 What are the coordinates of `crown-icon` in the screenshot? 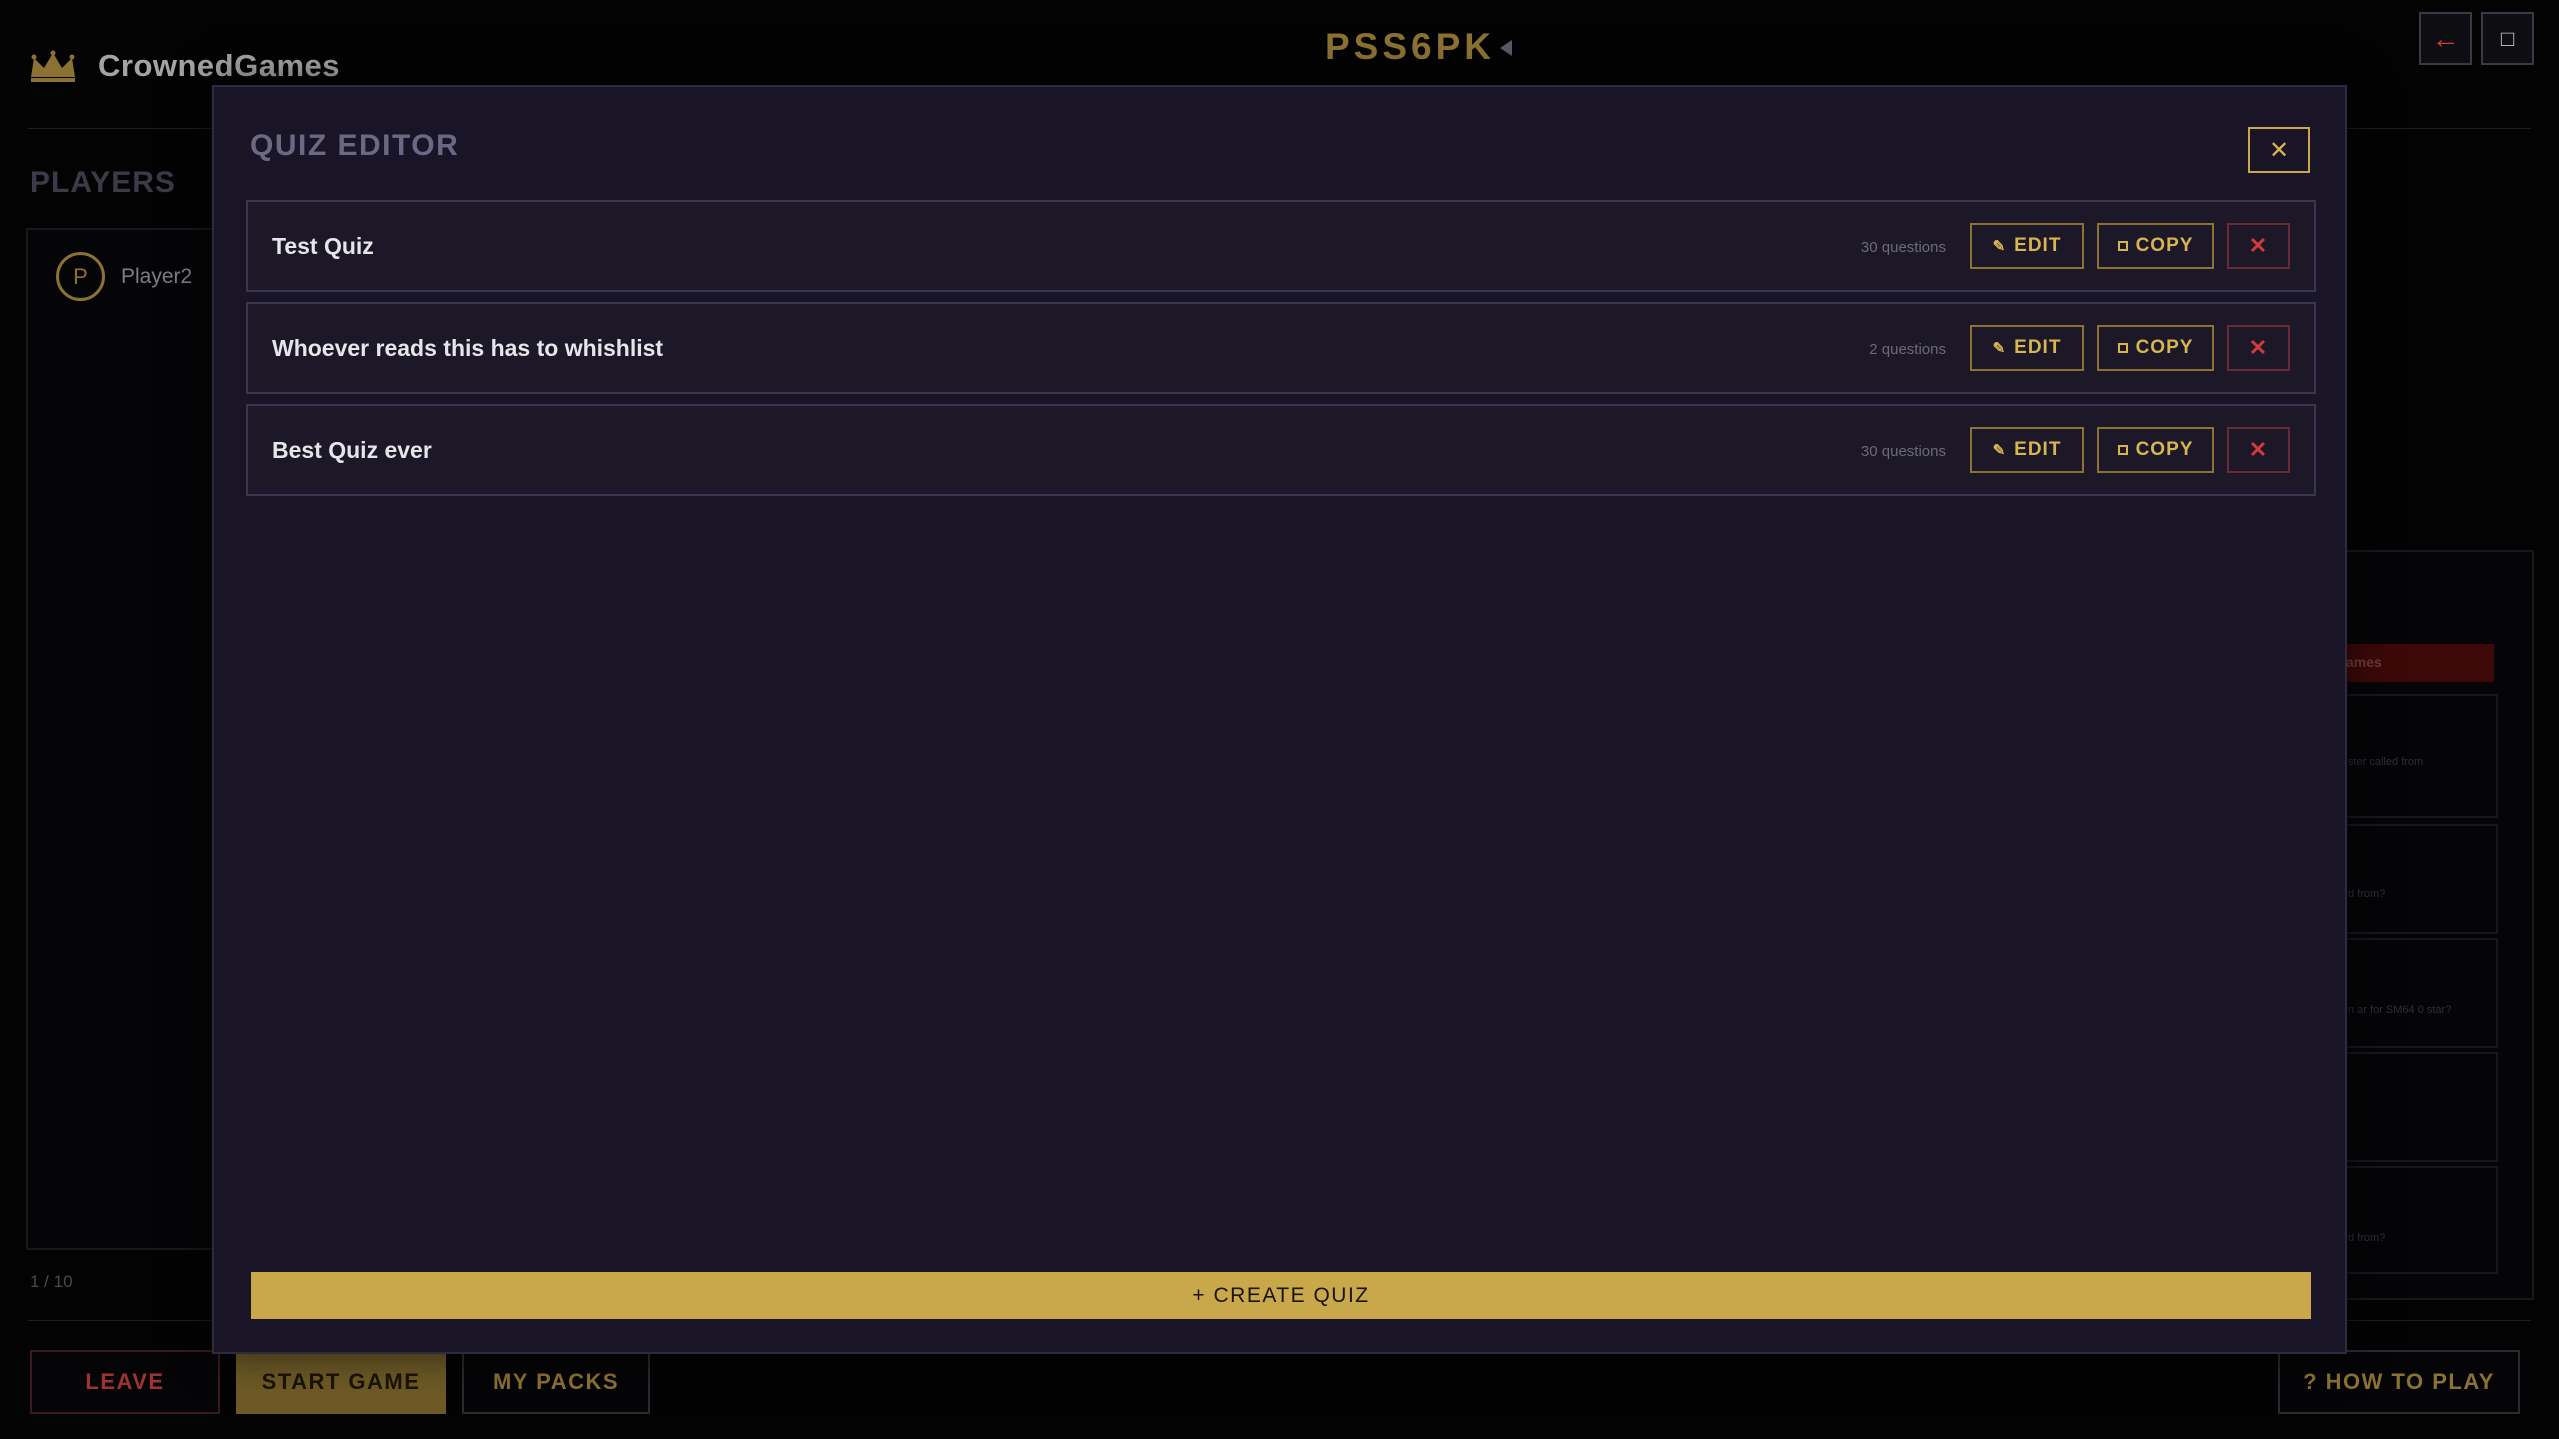 It's located at (53, 66).